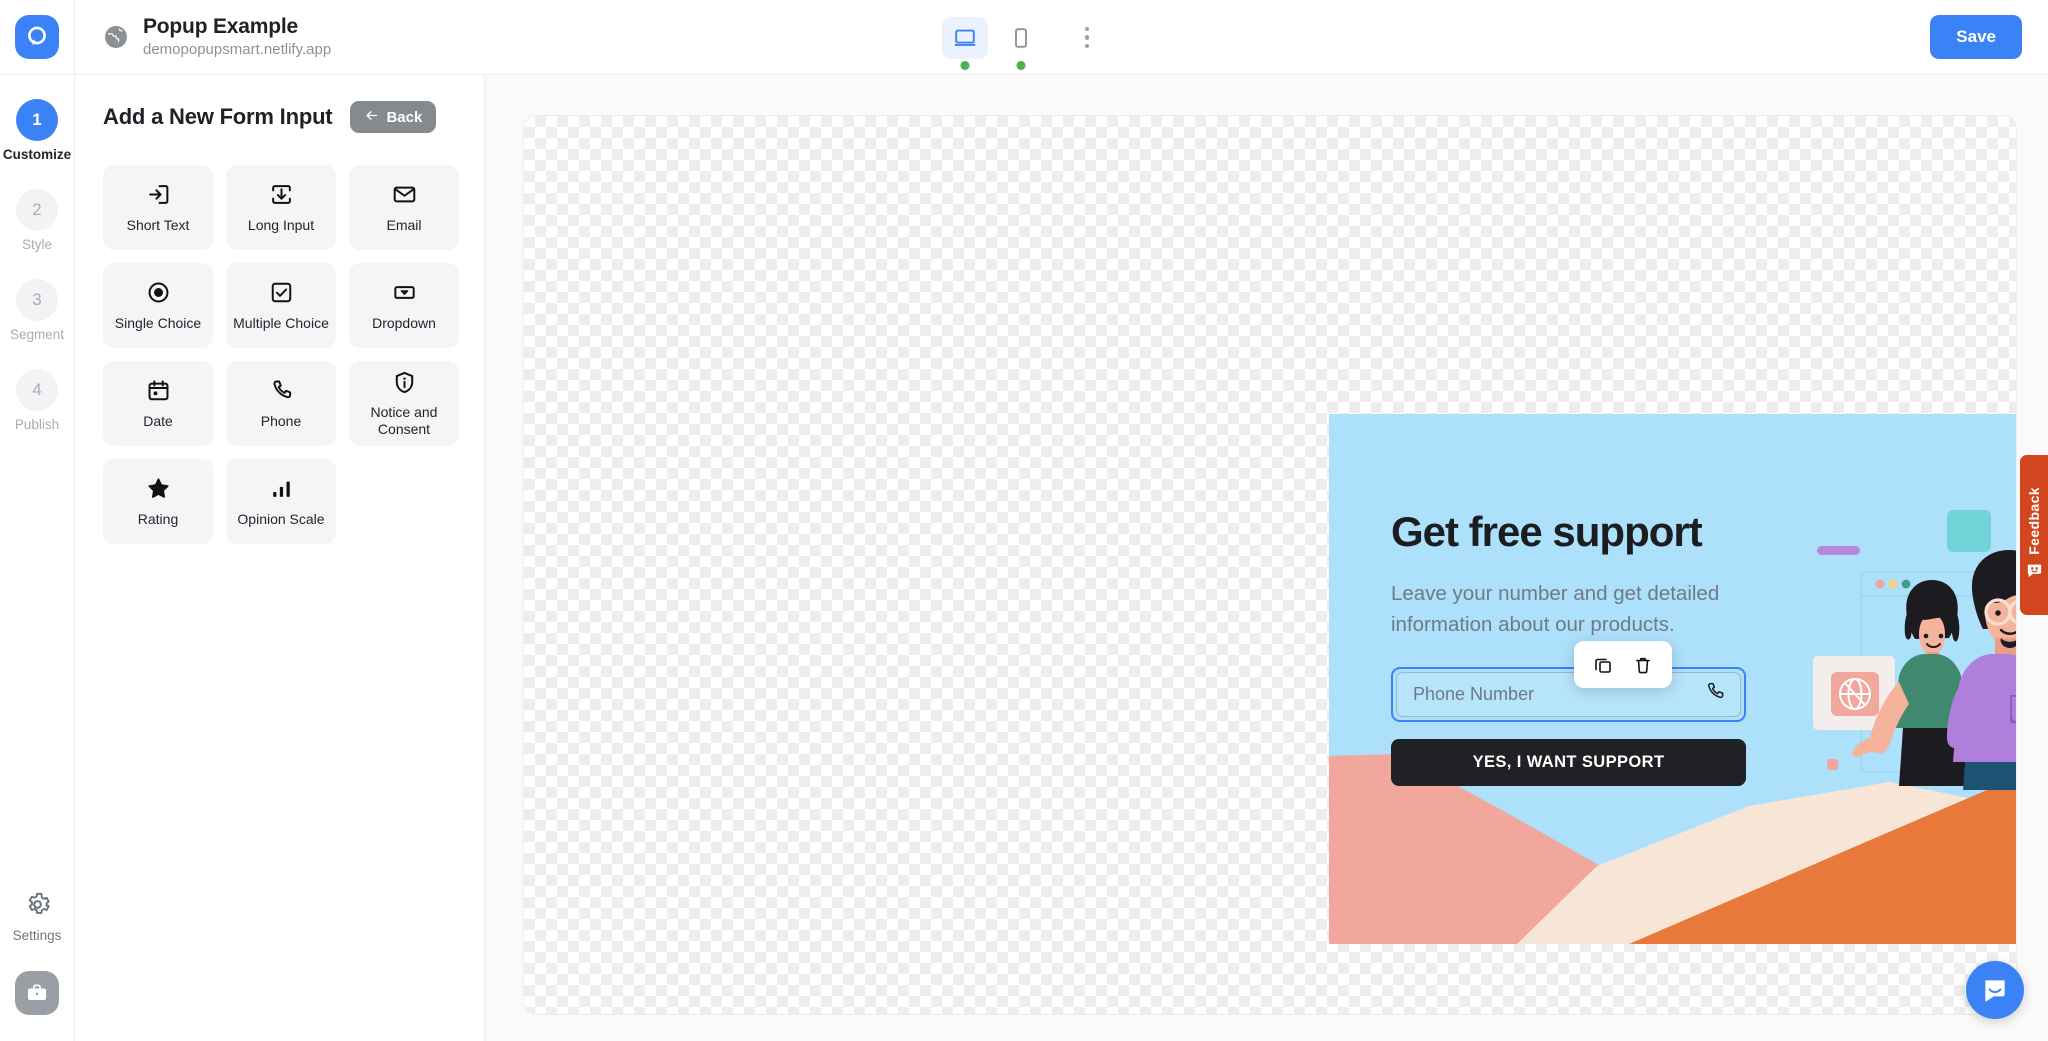 Image resolution: width=2048 pixels, height=1041 pixels. I want to click on input-card-email: Email, so click(404, 207).